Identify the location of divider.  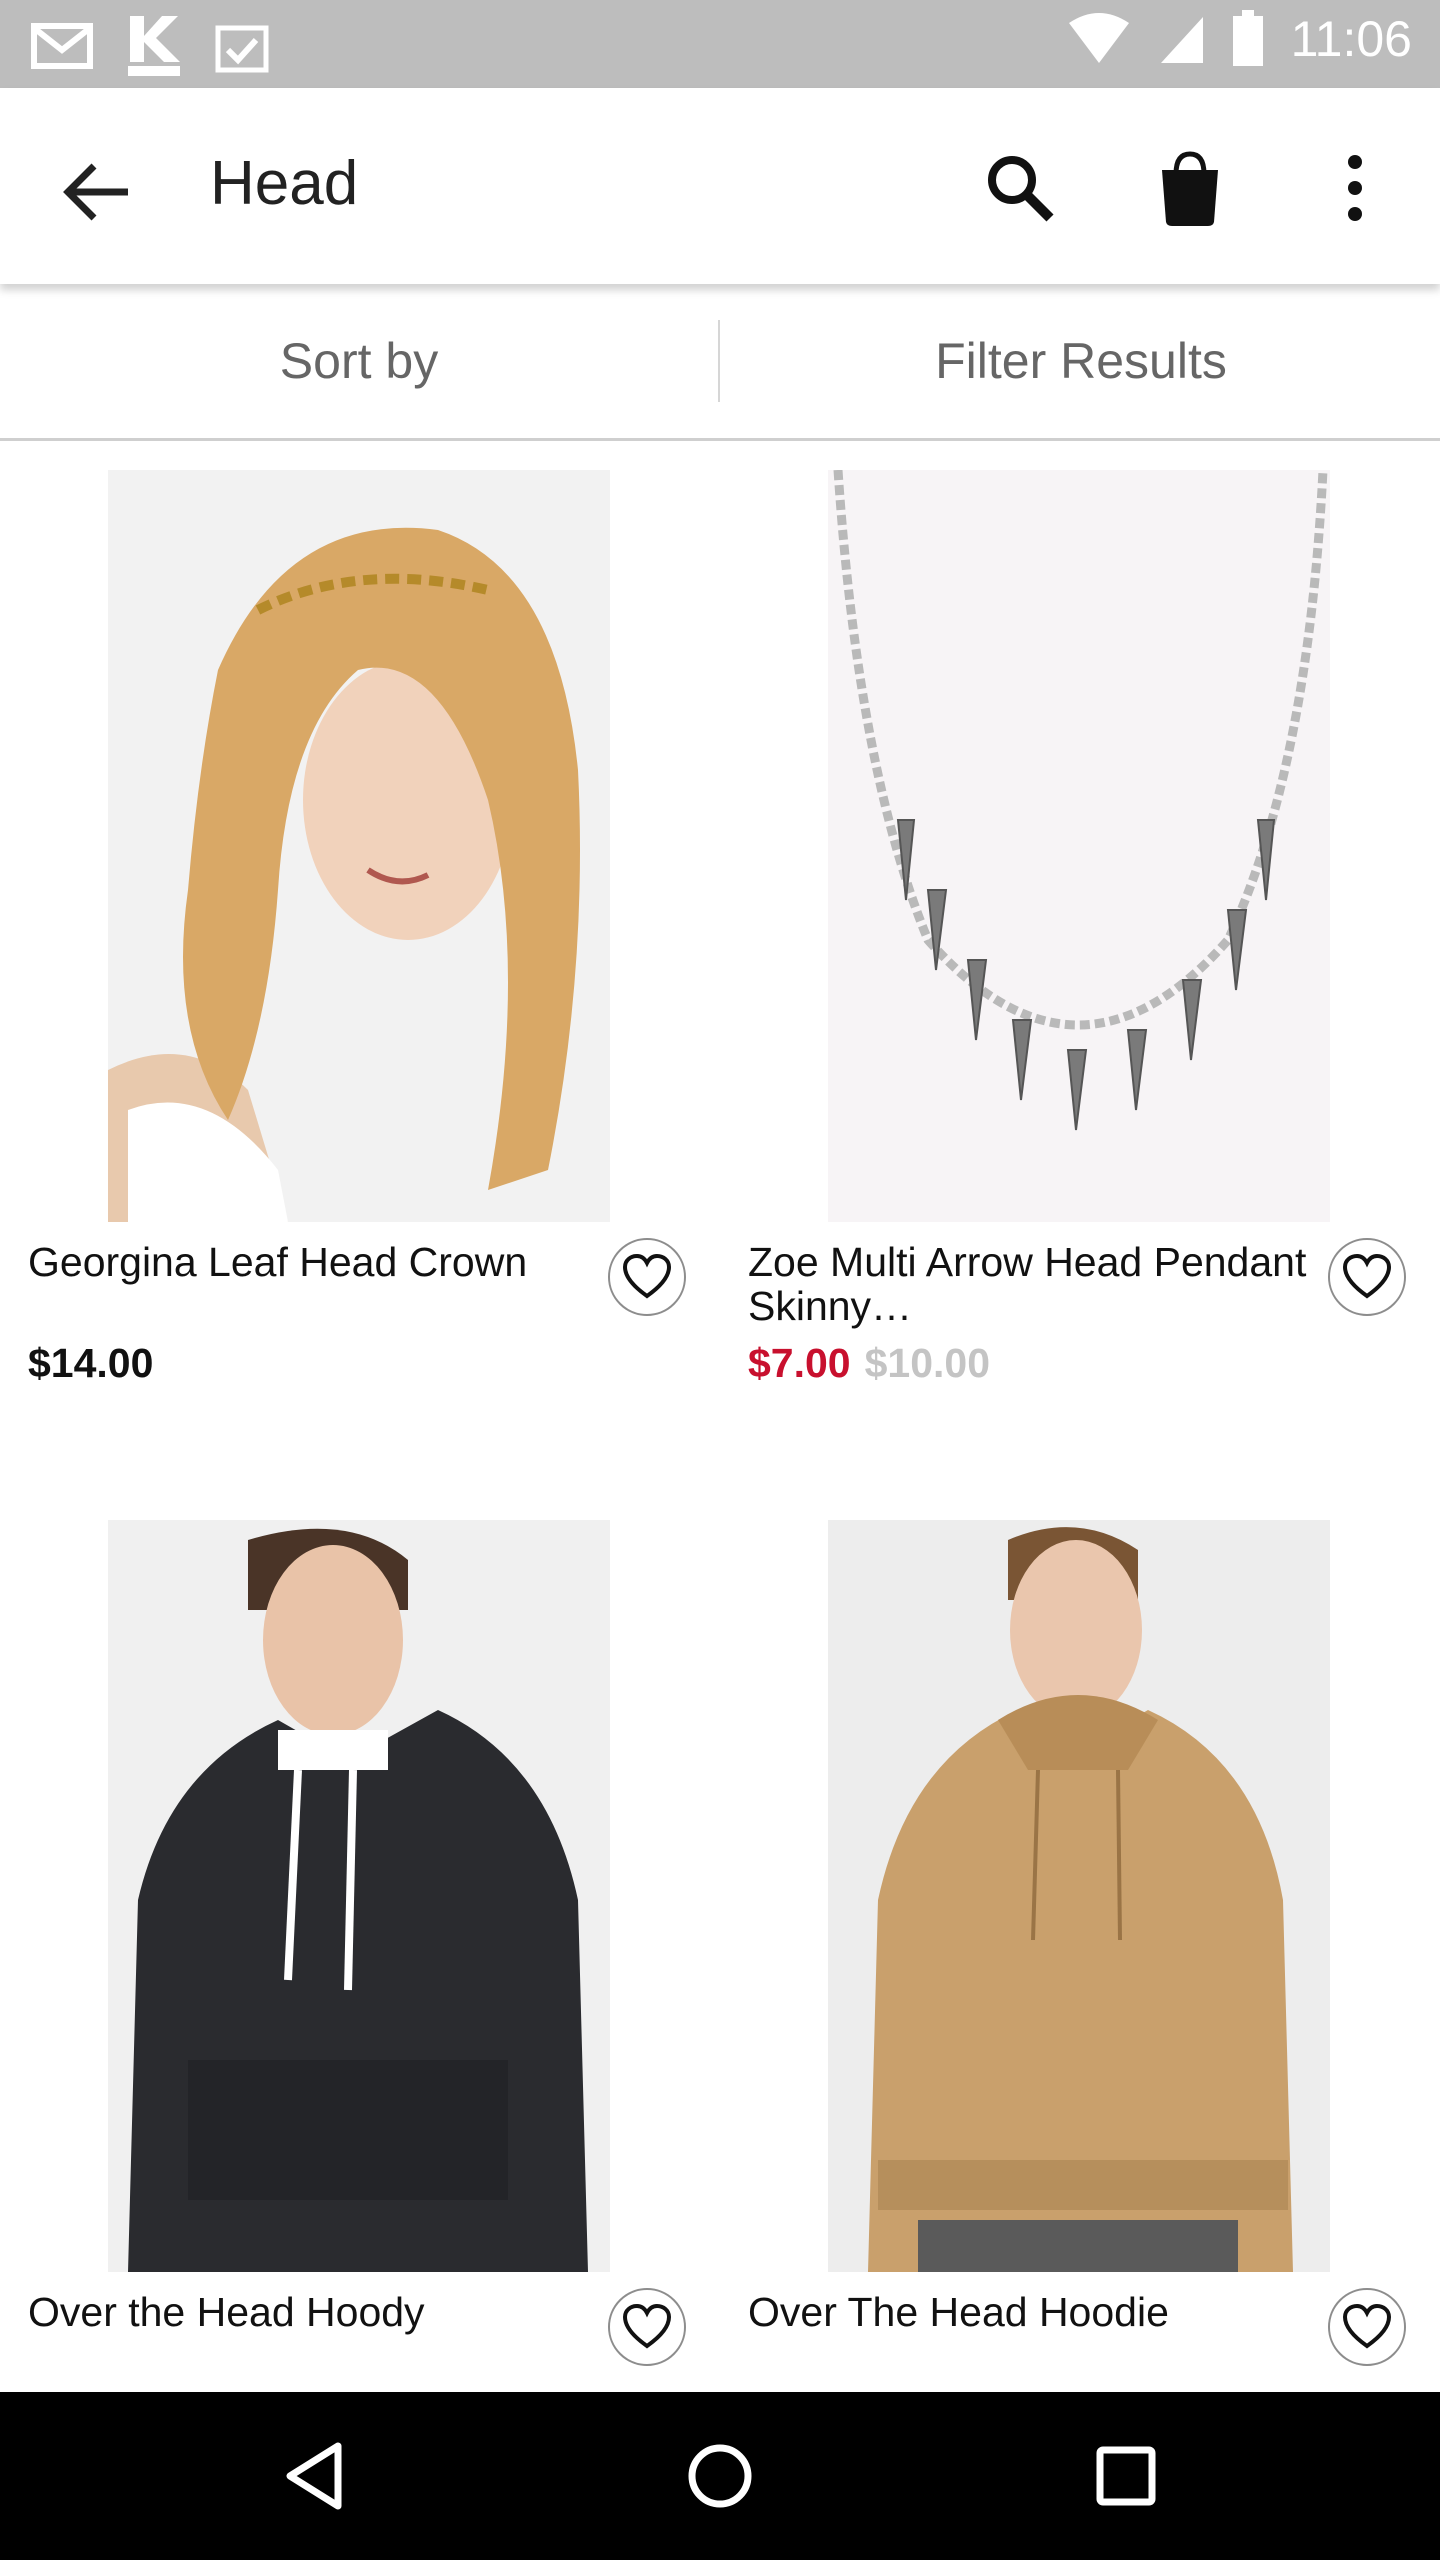
(719, 361).